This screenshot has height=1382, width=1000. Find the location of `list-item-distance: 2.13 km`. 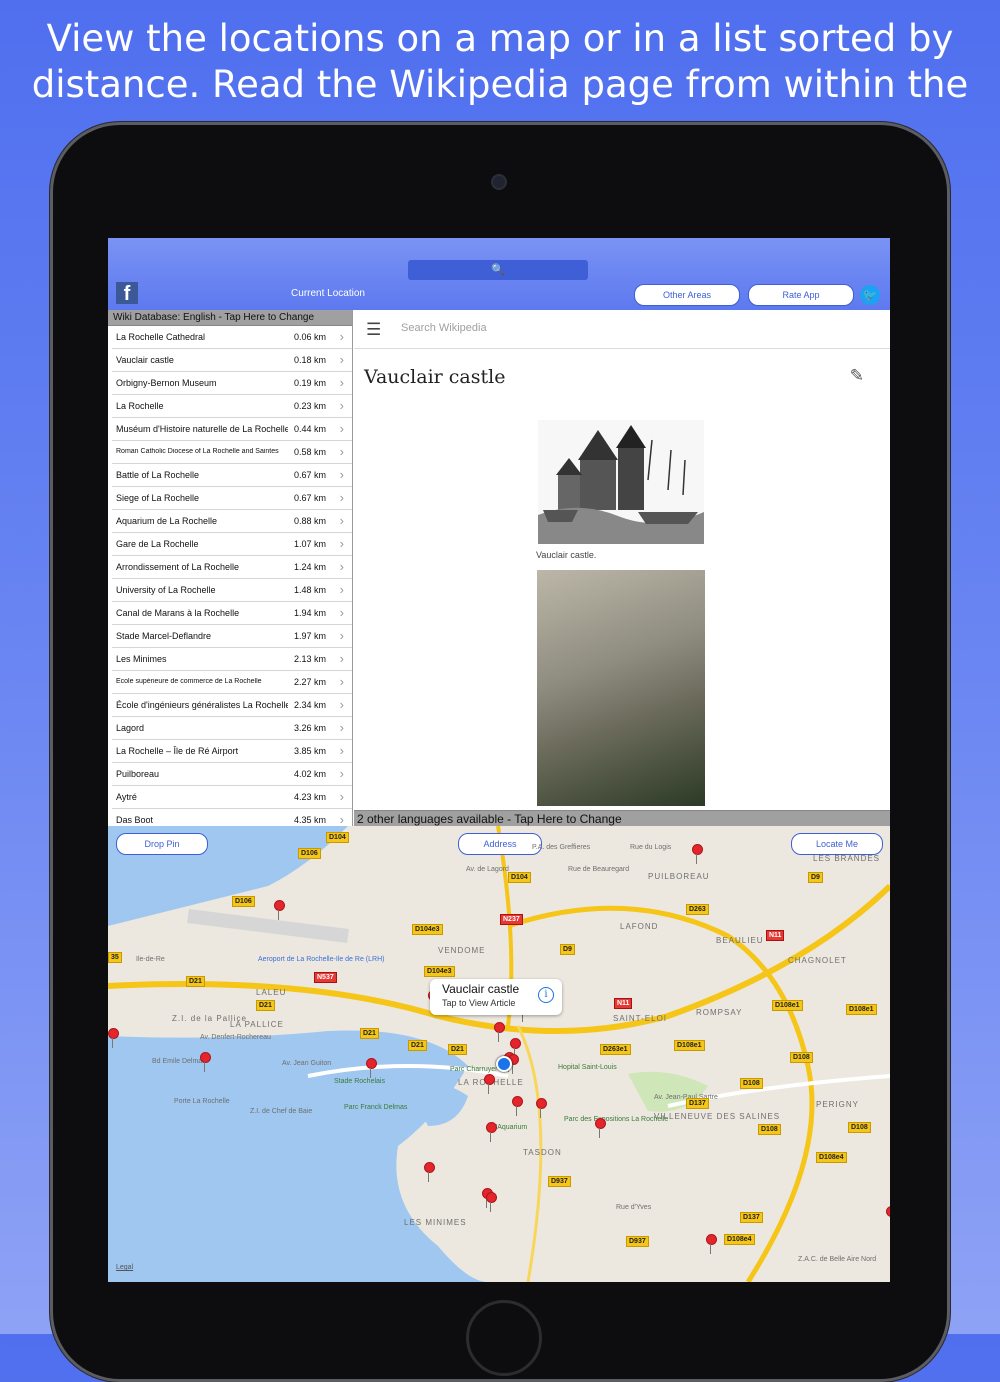

list-item-distance: 2.13 km is located at coordinates (309, 659).